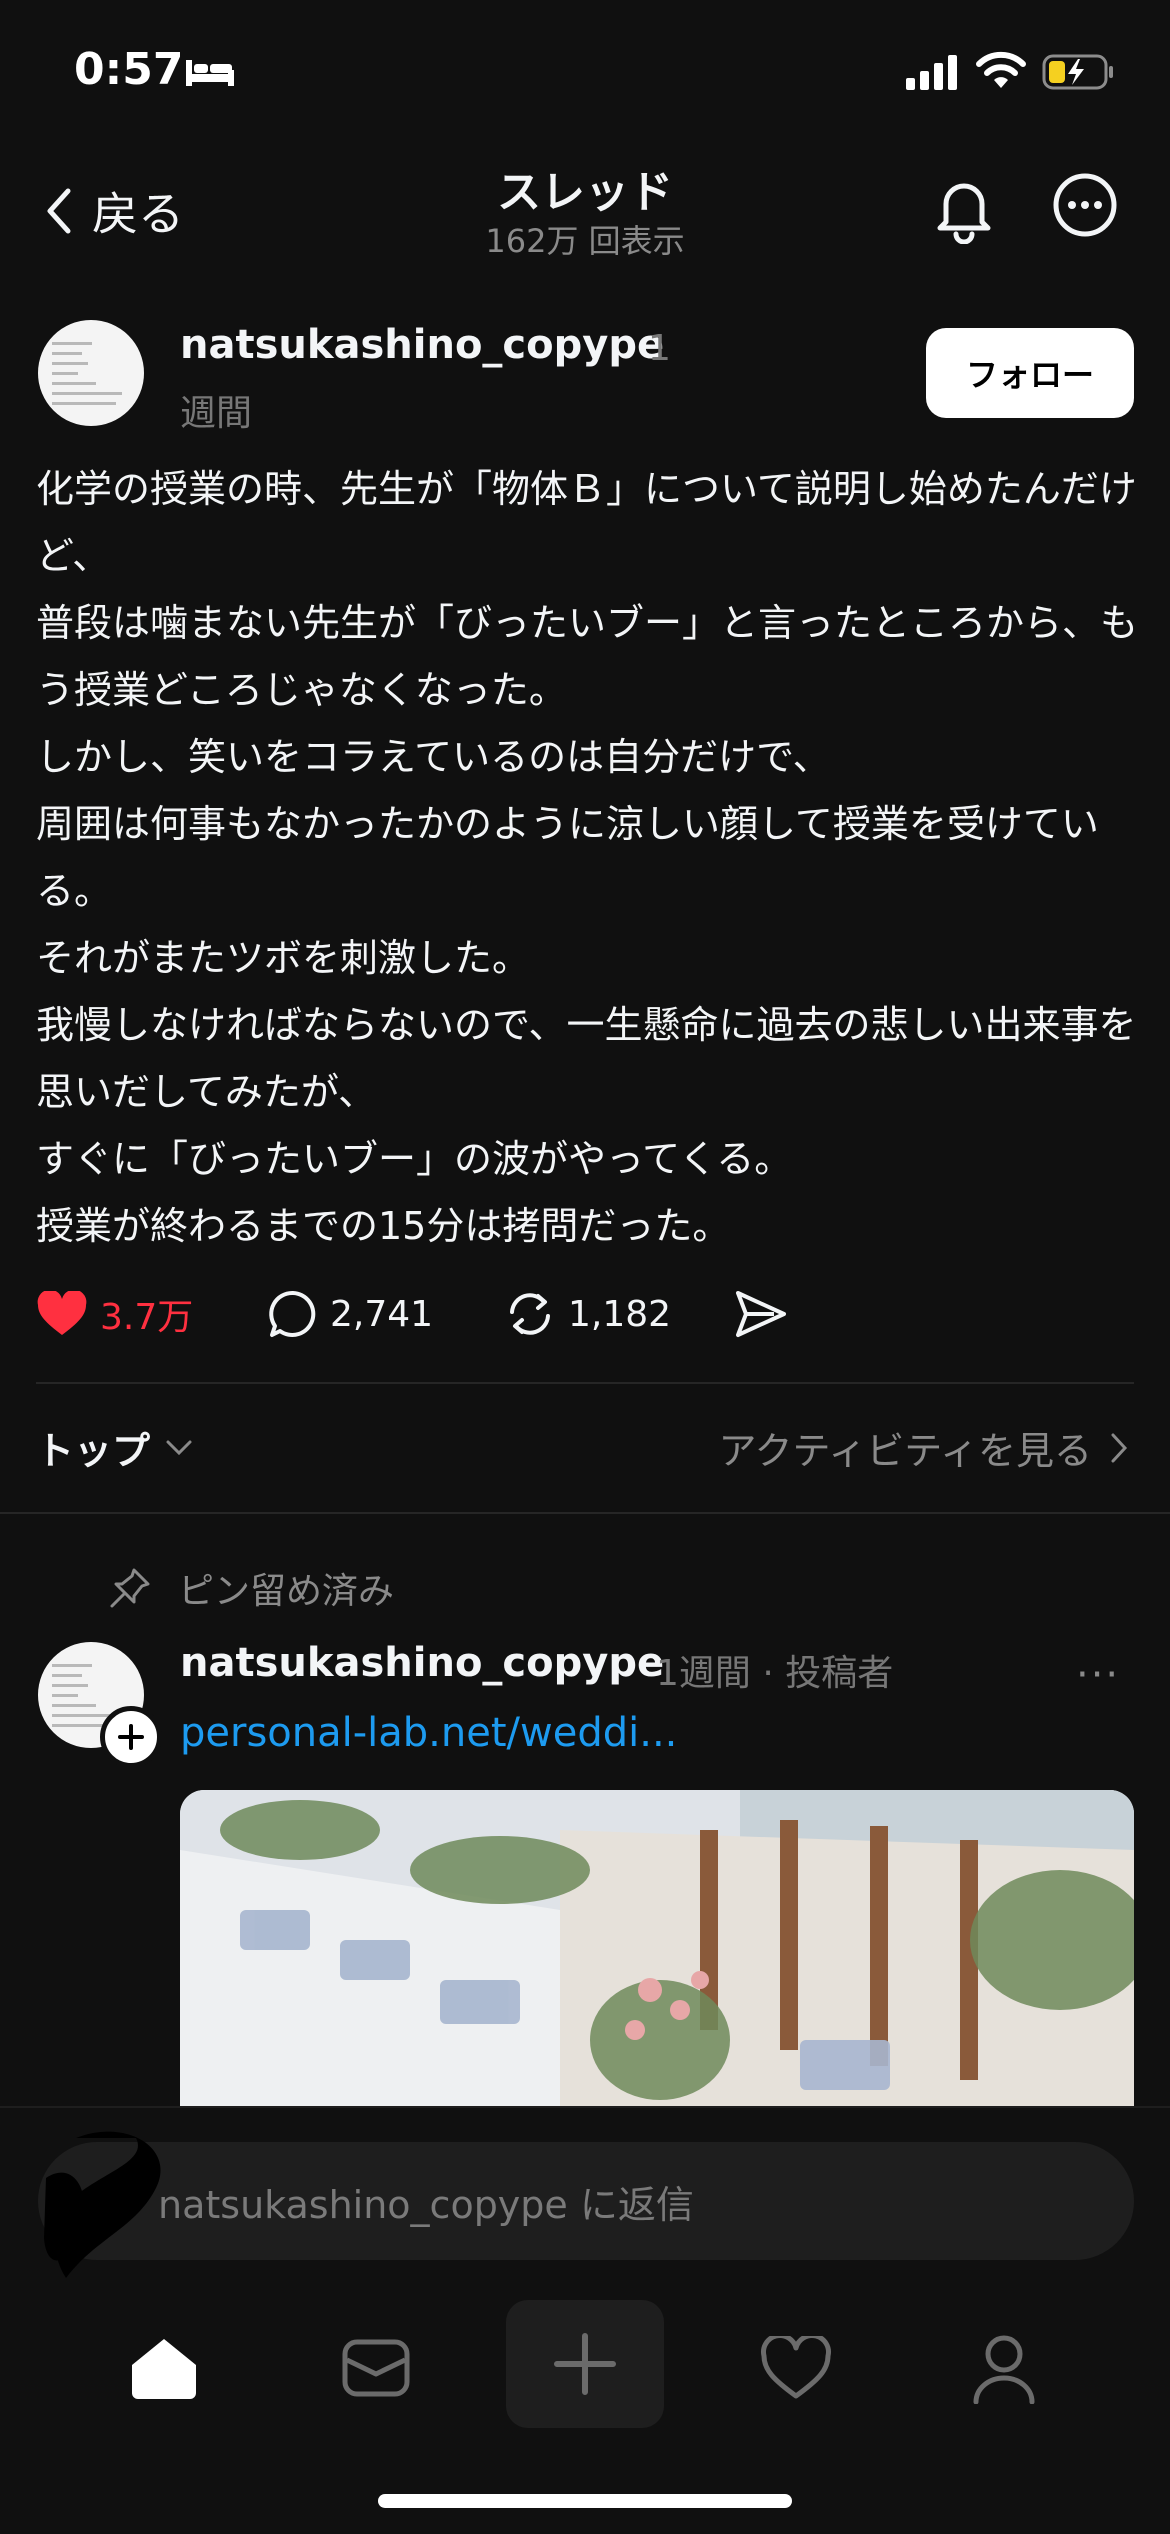 This screenshot has width=1170, height=2534. I want to click on post-time-unit: 週間, so click(216, 413).